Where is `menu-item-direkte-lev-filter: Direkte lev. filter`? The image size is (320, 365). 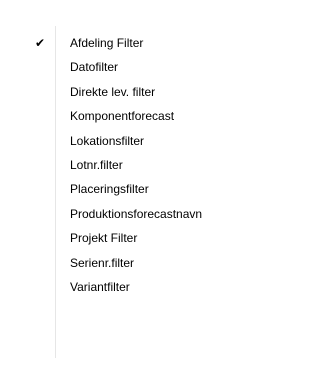 menu-item-direkte-lev-filter: Direkte lev. filter is located at coordinates (150, 92).